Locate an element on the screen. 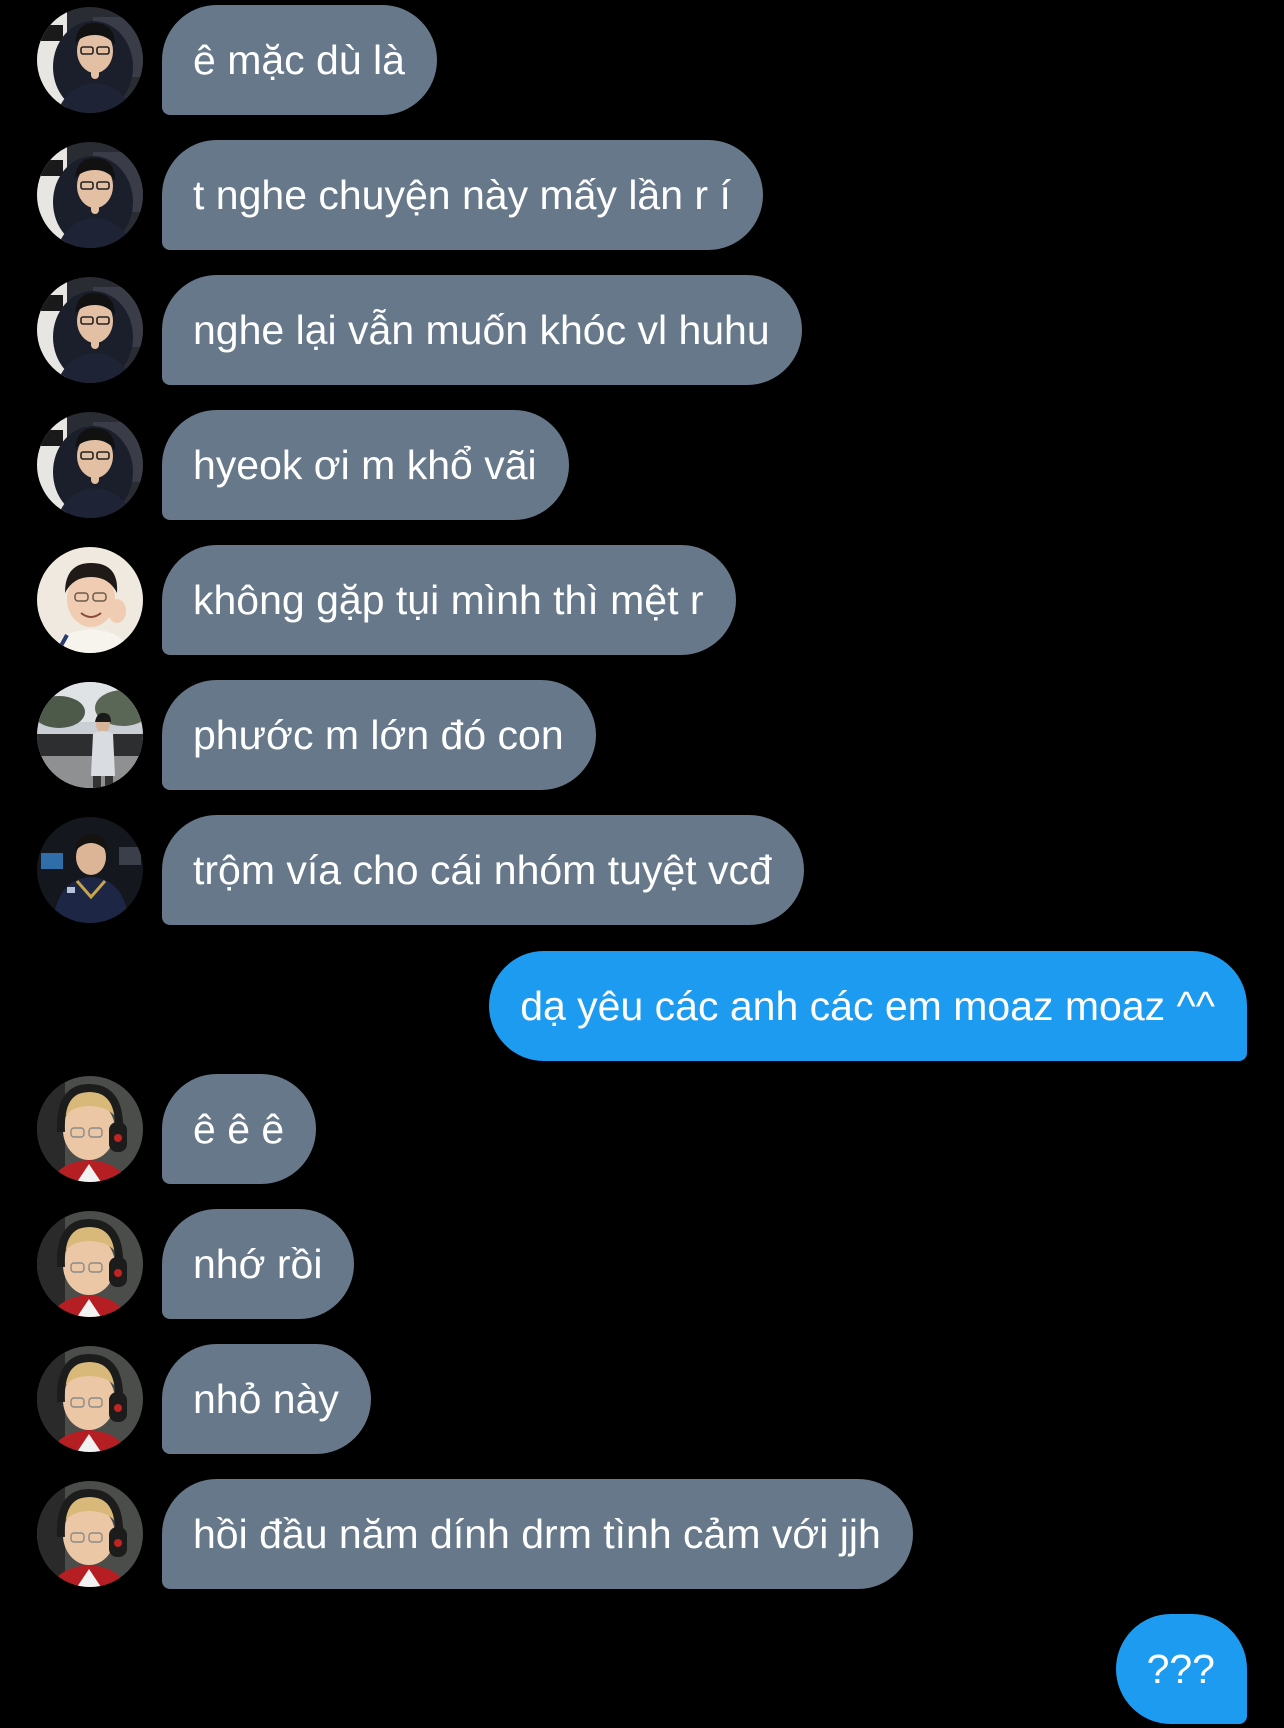 Image resolution: width=1284 pixels, height=1728 pixels. message-row: trộm vía cho cái nhóm tuyệt vcđ is located at coordinates (642, 870).